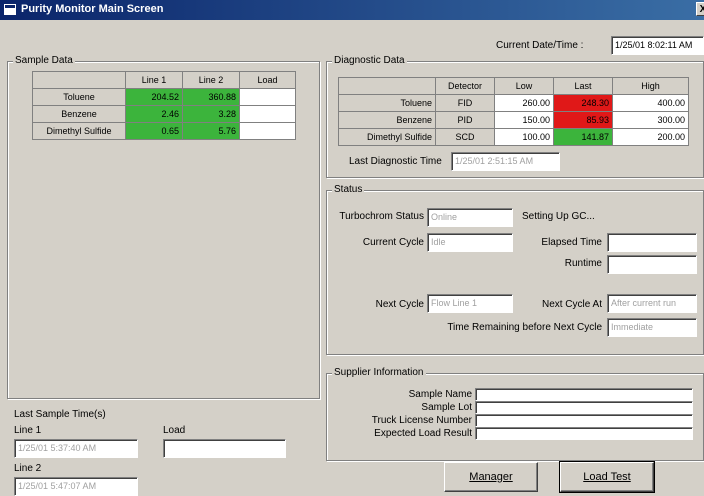 The width and height of the screenshot is (704, 496). Describe the element at coordinates (267, 80) in the screenshot. I see `column-header: Load` at that location.